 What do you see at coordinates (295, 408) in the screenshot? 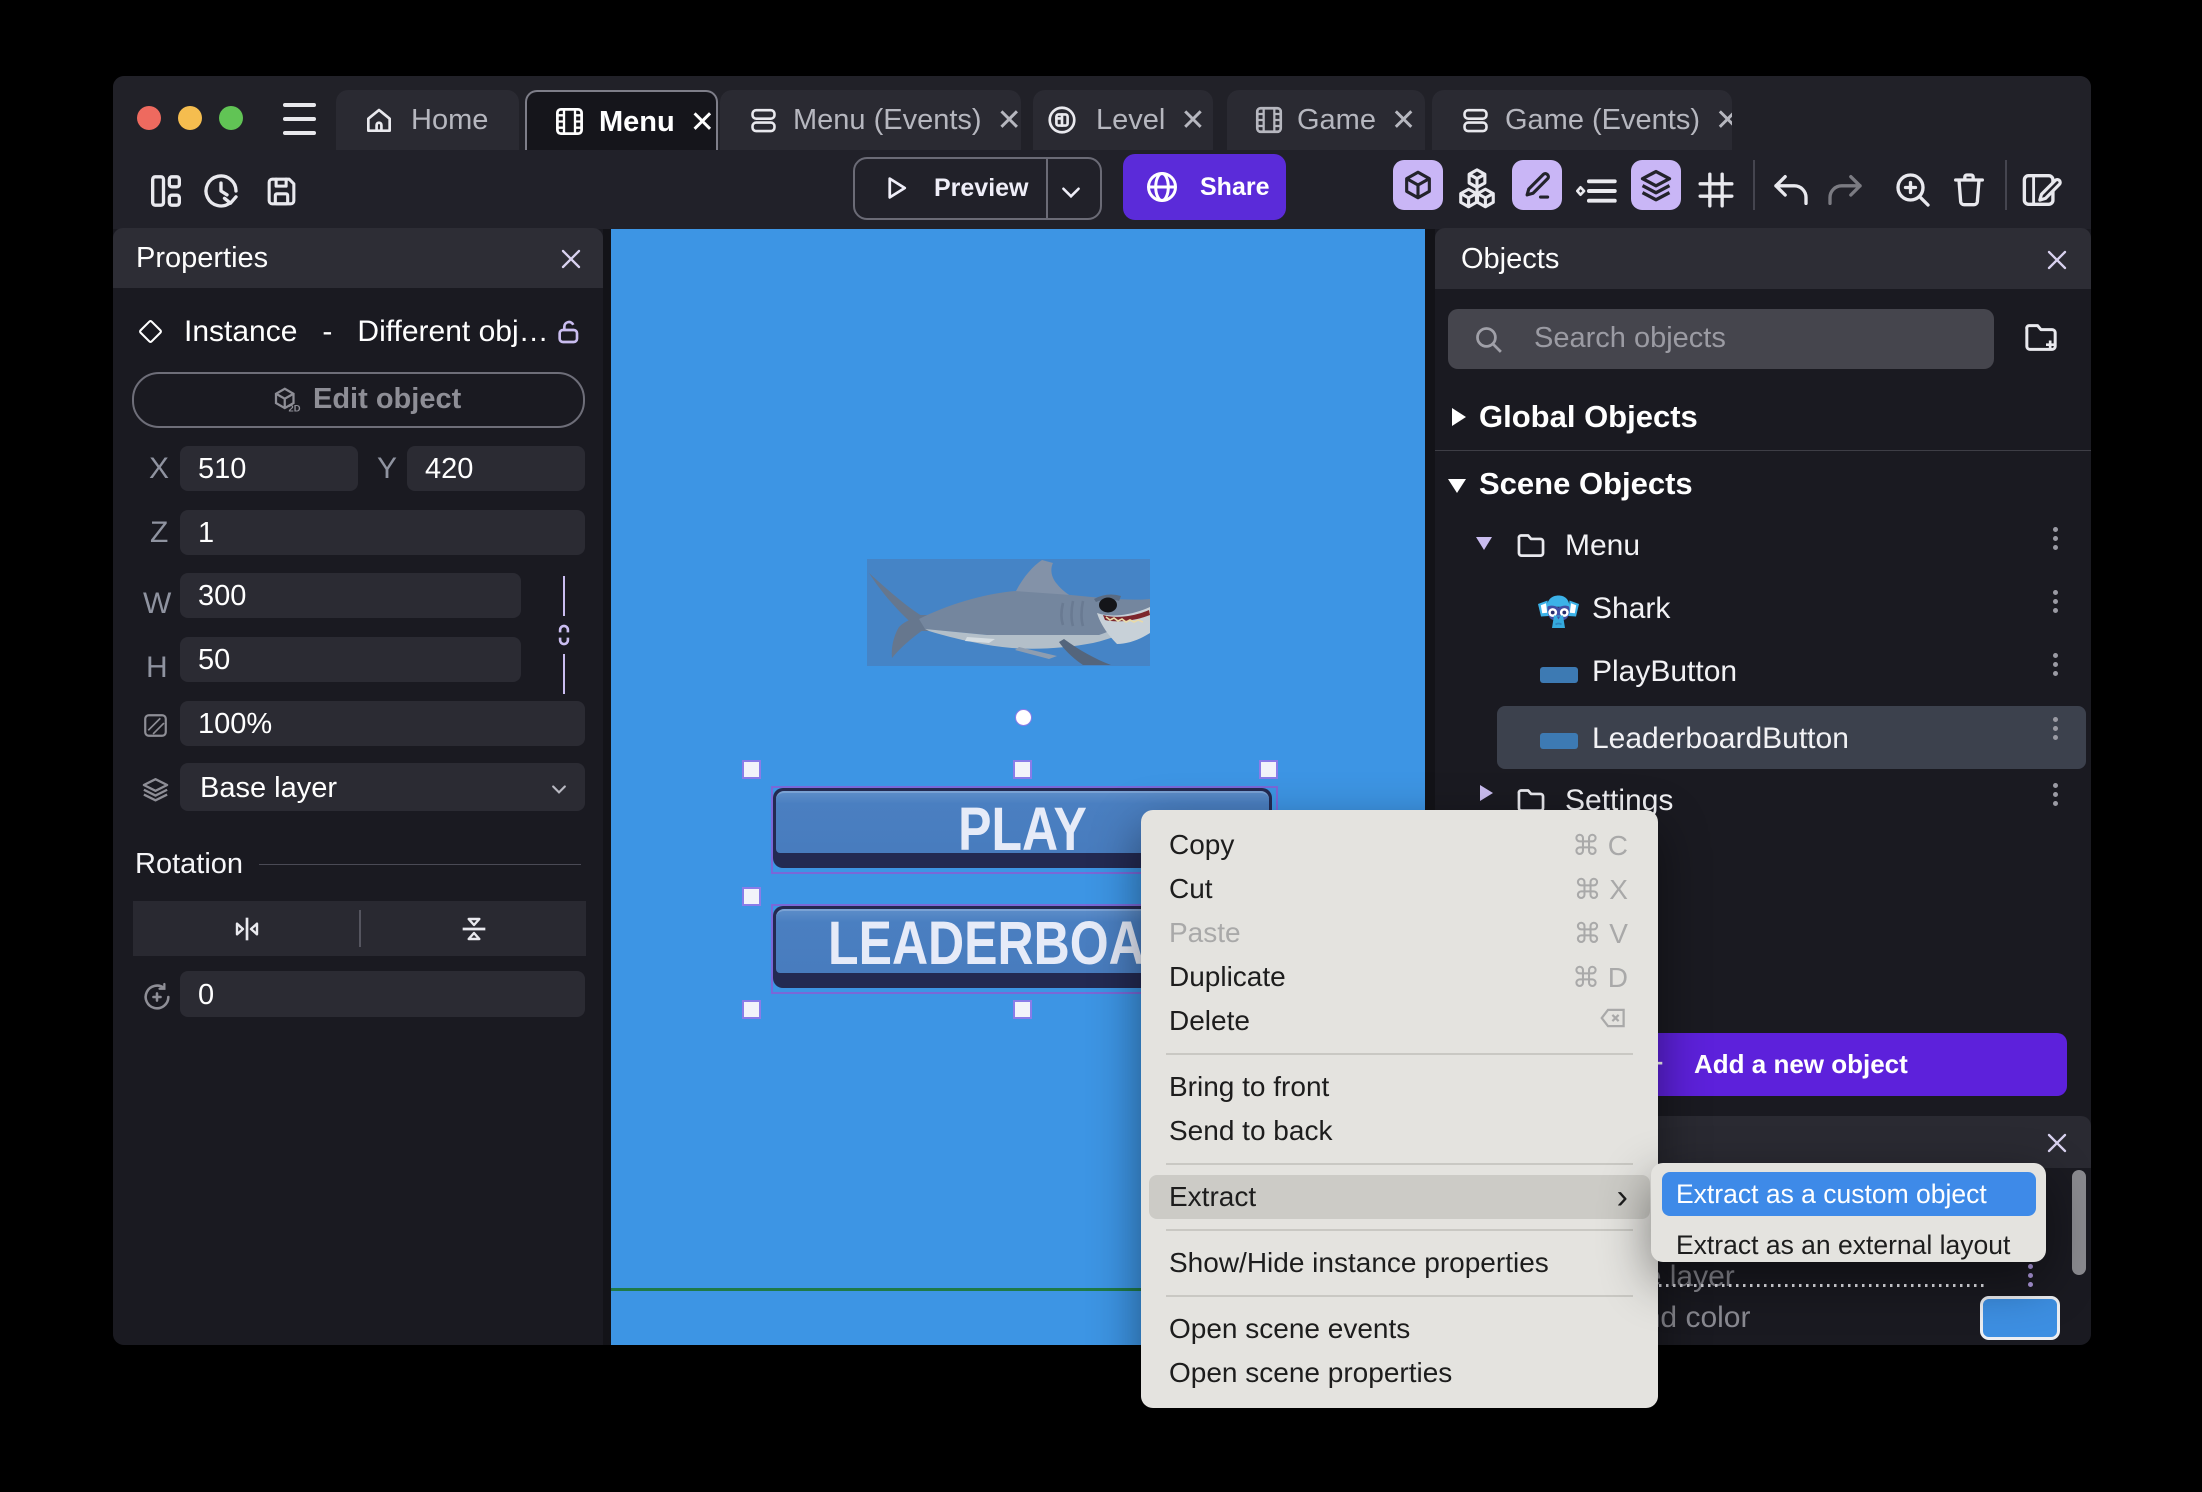
I see `svg-text: 2D` at bounding box center [295, 408].